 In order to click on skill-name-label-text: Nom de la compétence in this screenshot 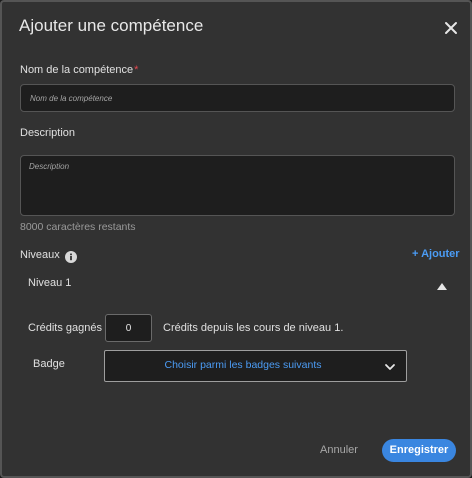, I will do `click(77, 70)`.